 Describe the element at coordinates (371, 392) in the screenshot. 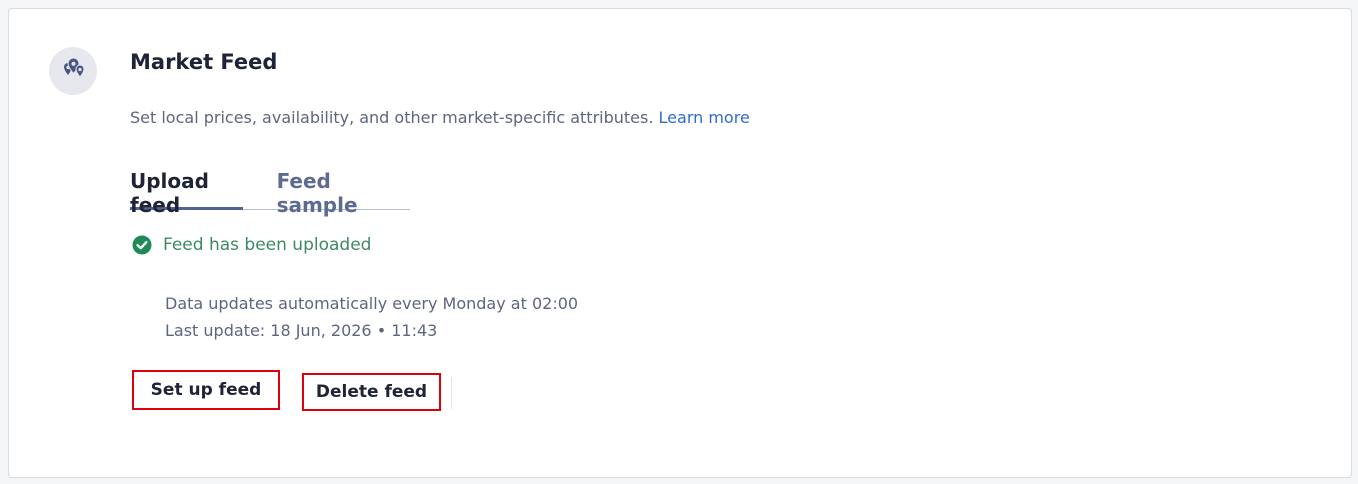

I see `delete-feed-button: Delete feed` at that location.